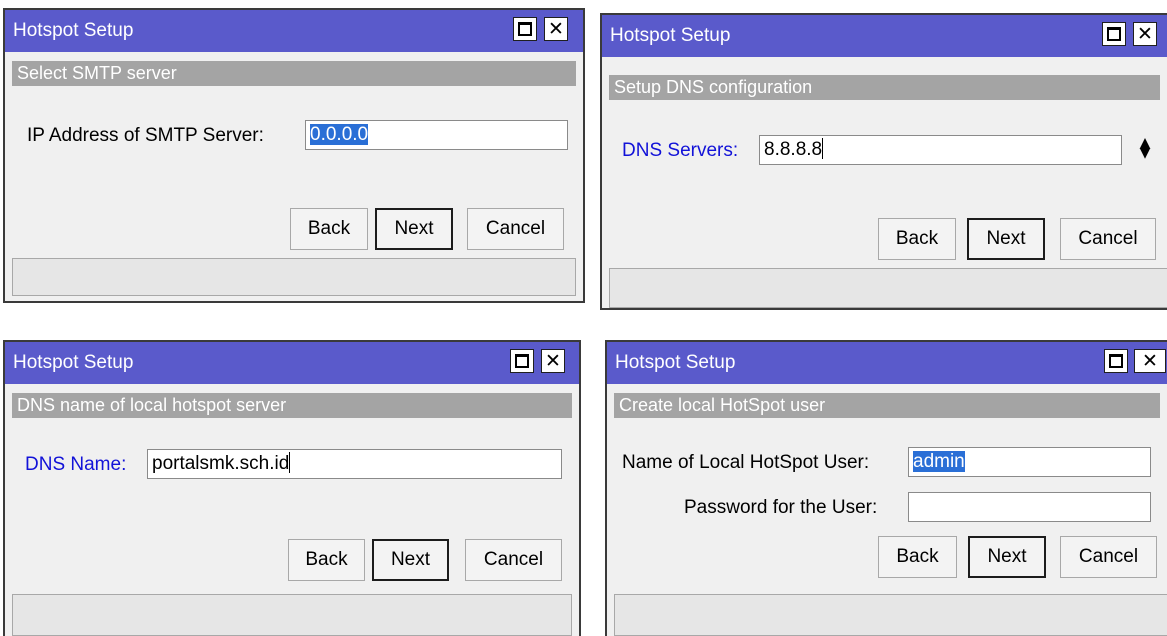 The image size is (1167, 636). I want to click on section-title: Create local HotSpot user, so click(722, 405).